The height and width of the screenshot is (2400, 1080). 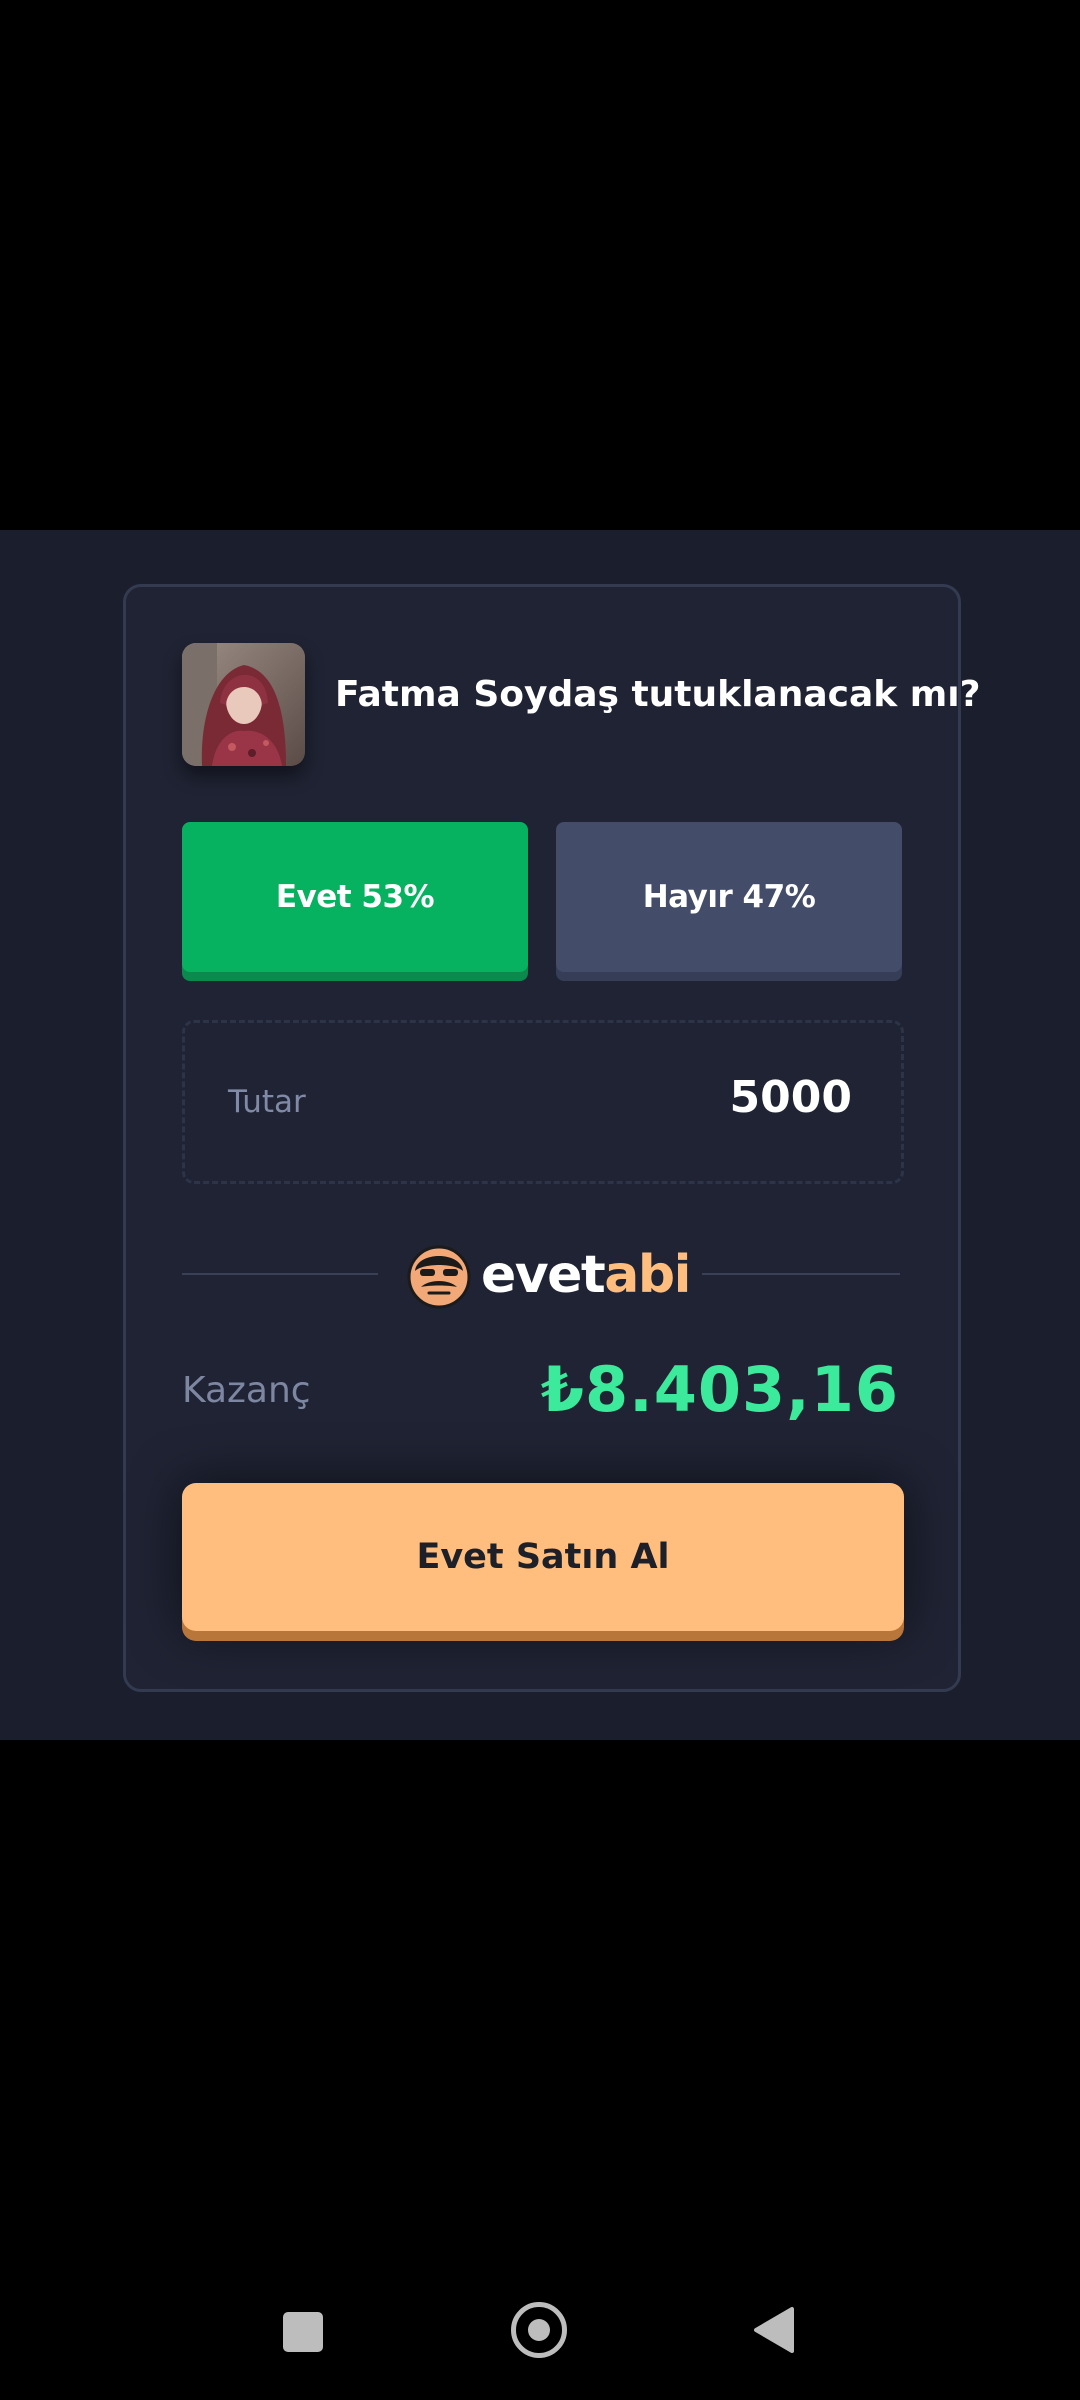 I want to click on divider-right, so click(x=801, y=1274).